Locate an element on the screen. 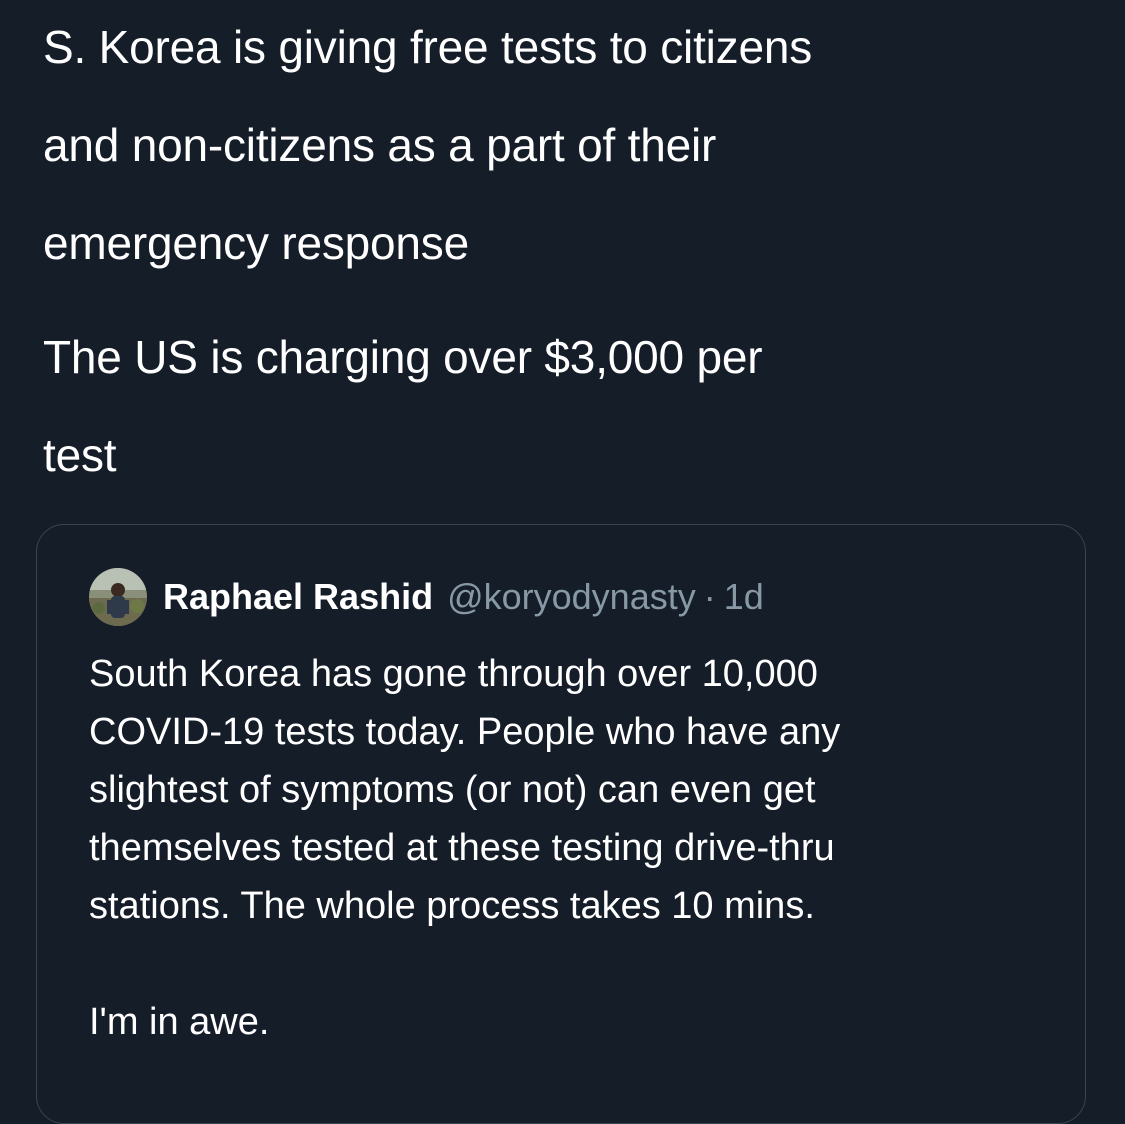 This screenshot has width=1125, height=1124. tweet-line: and non-citizens as a part of their is located at coordinates (380, 145).